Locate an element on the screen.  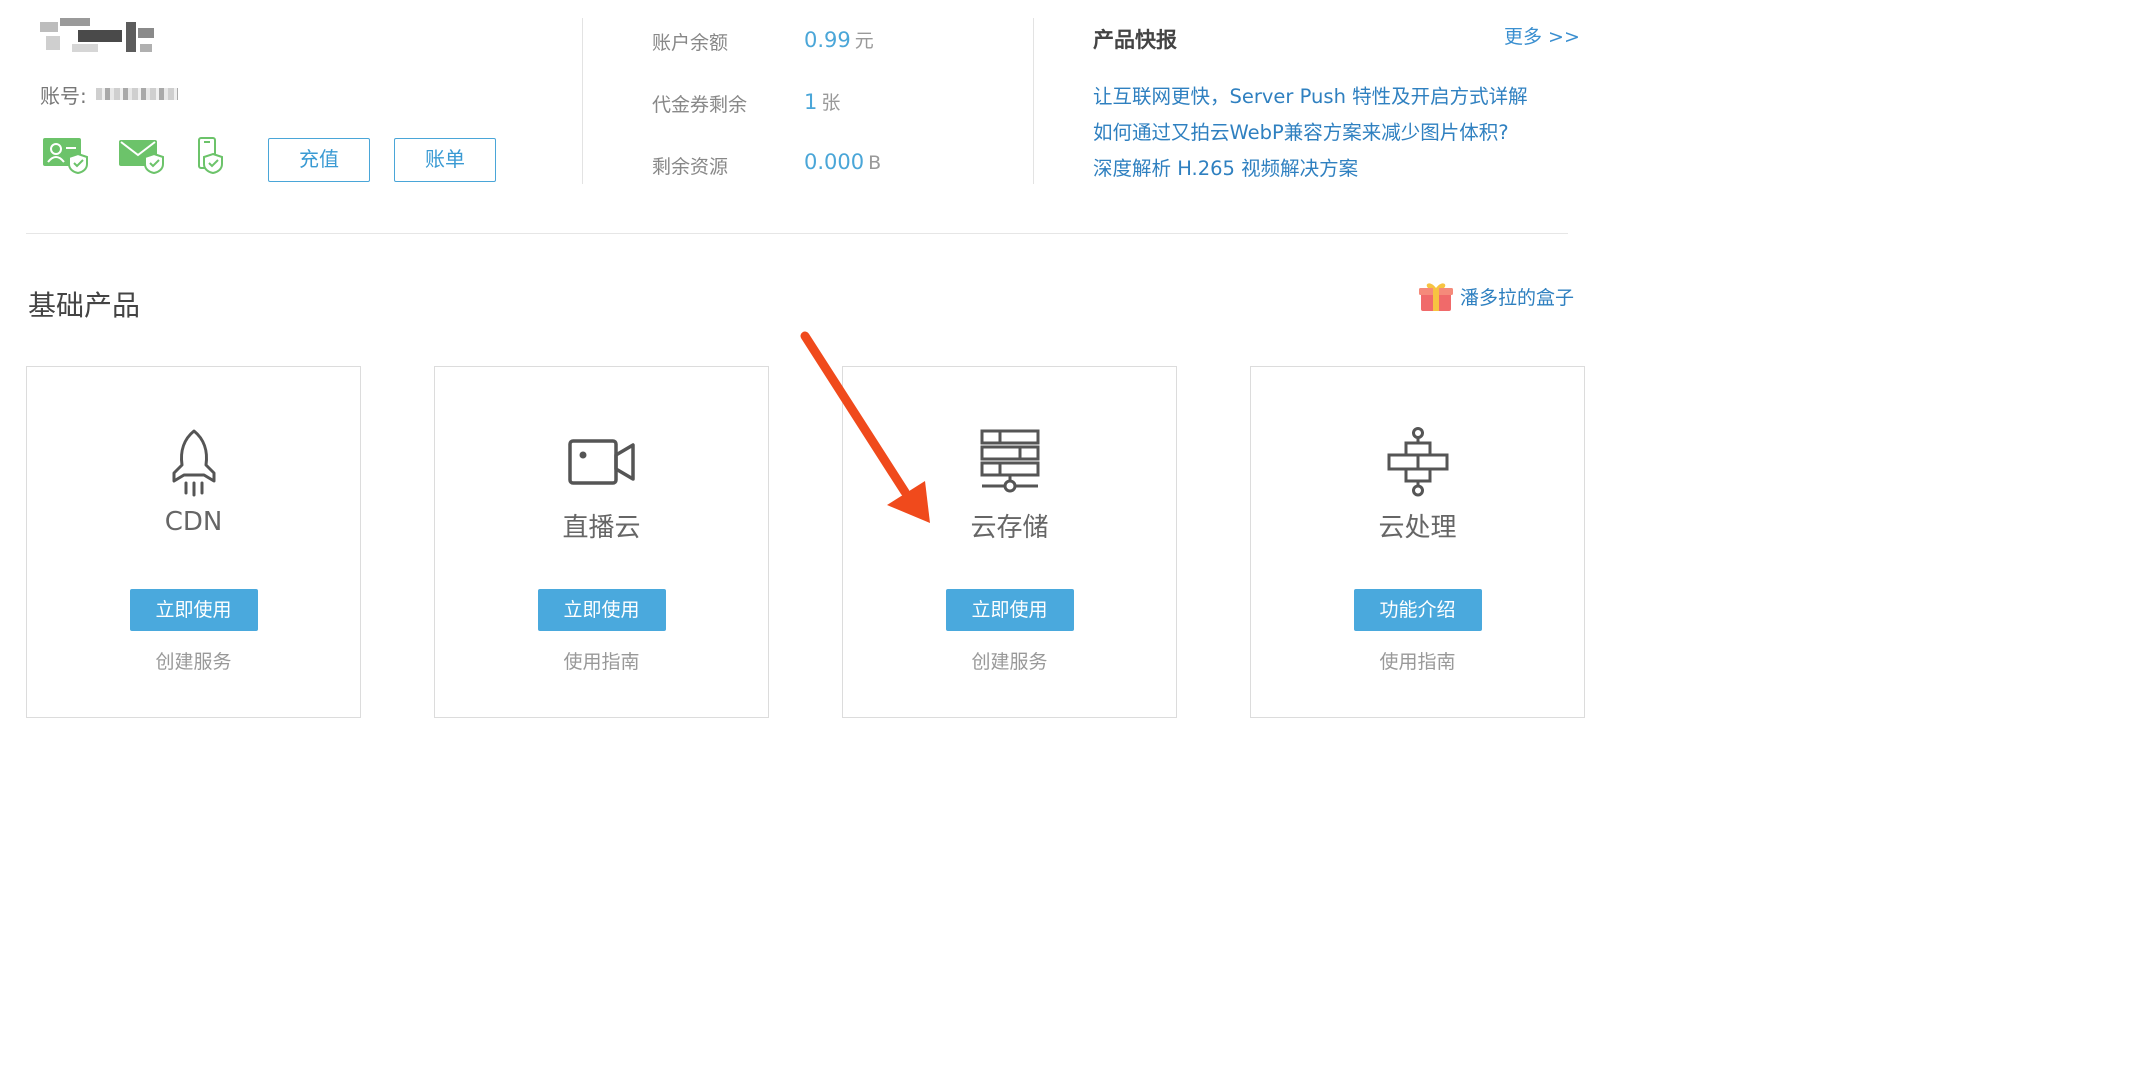
section-divider is located at coordinates (797, 233).